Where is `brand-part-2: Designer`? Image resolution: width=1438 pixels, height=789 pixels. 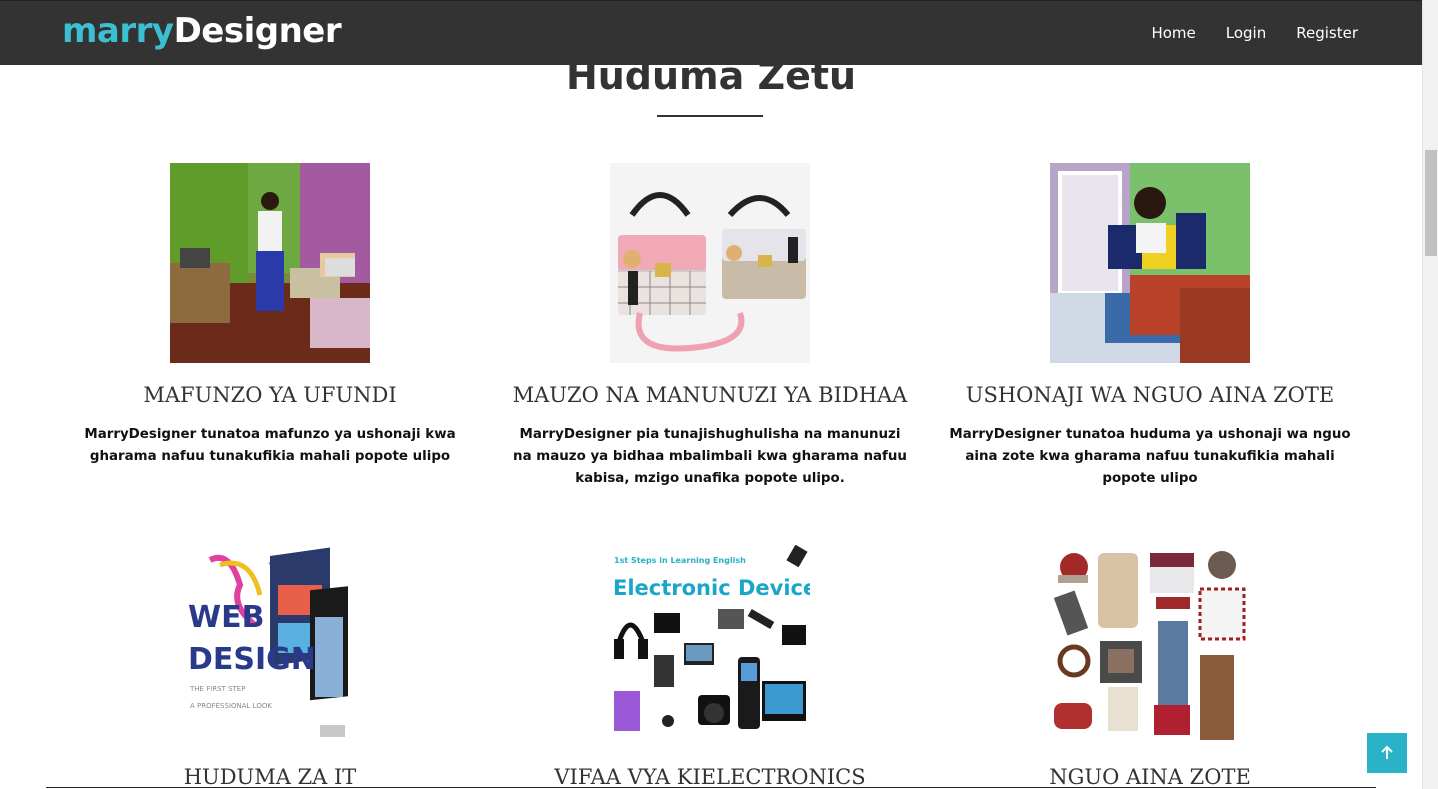 brand-part-2: Designer is located at coordinates (257, 31).